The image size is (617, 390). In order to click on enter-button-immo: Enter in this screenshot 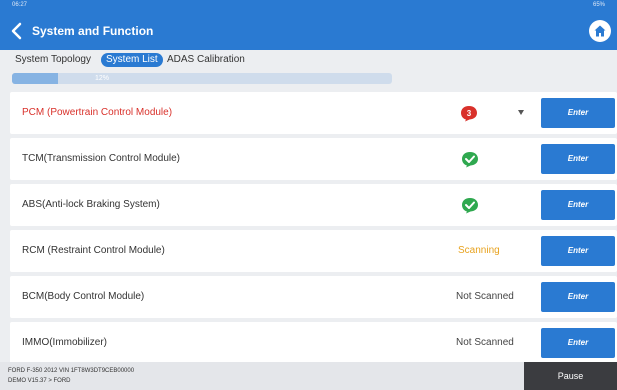, I will do `click(578, 343)`.